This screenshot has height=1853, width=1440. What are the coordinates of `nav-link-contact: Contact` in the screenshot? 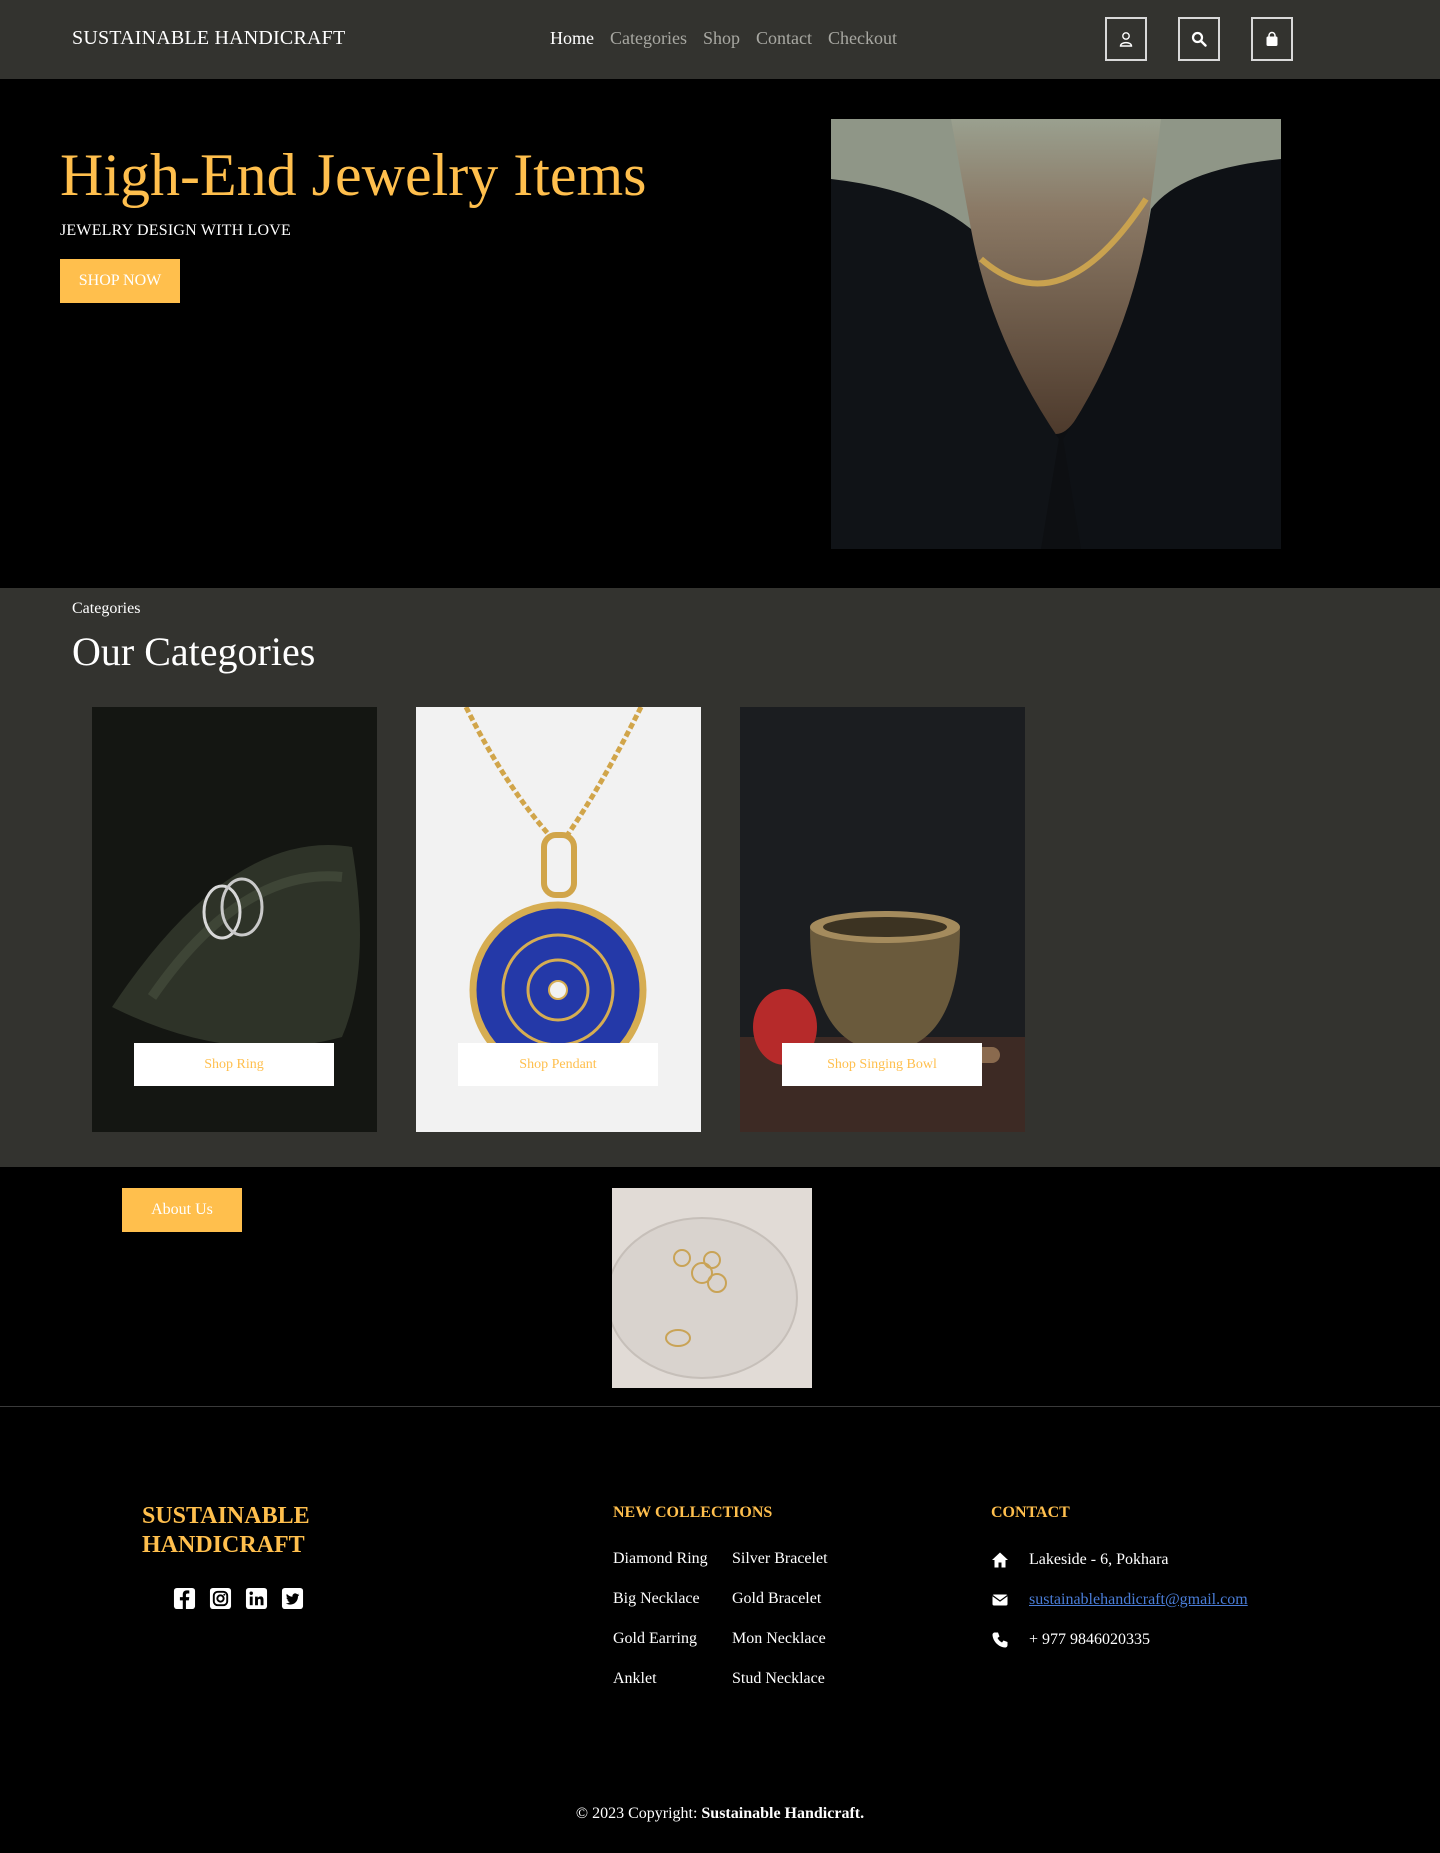 It's located at (784, 38).